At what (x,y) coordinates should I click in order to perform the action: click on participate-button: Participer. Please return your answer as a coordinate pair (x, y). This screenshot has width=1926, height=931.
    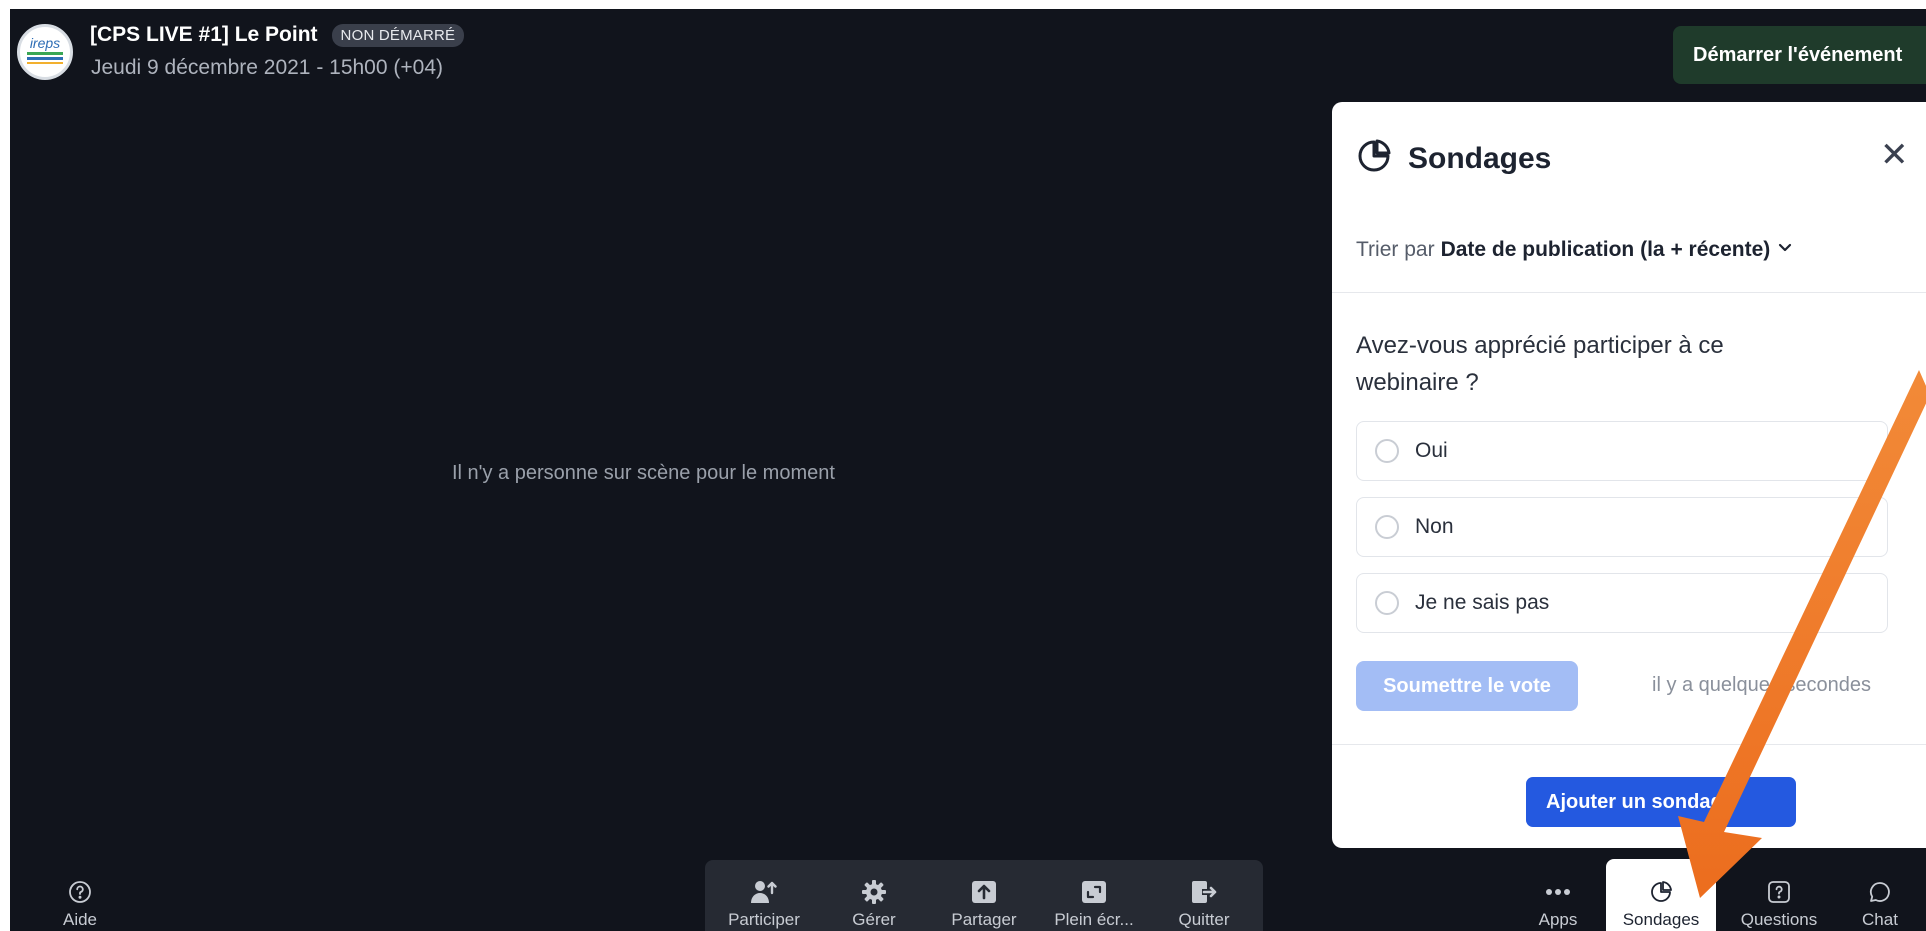
    Looking at the image, I should click on (764, 904).